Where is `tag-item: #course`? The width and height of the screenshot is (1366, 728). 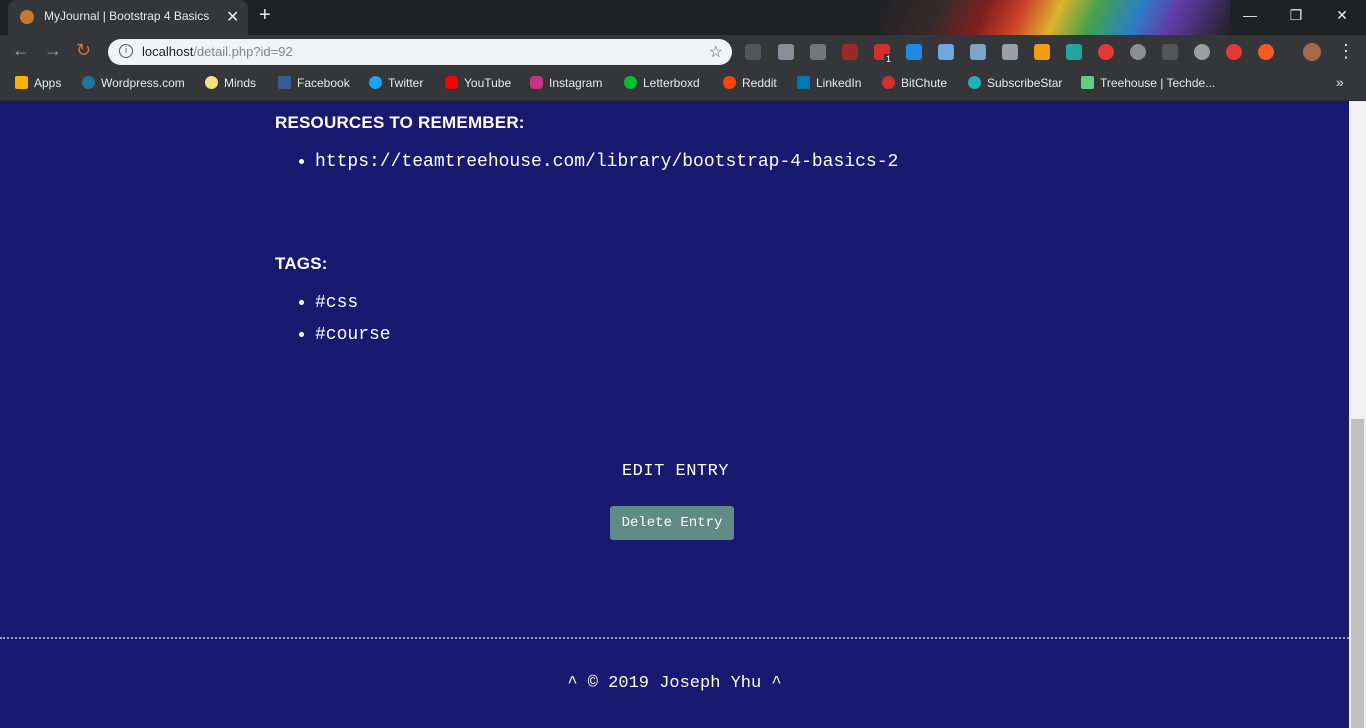 tag-item: #course is located at coordinates (353, 341).